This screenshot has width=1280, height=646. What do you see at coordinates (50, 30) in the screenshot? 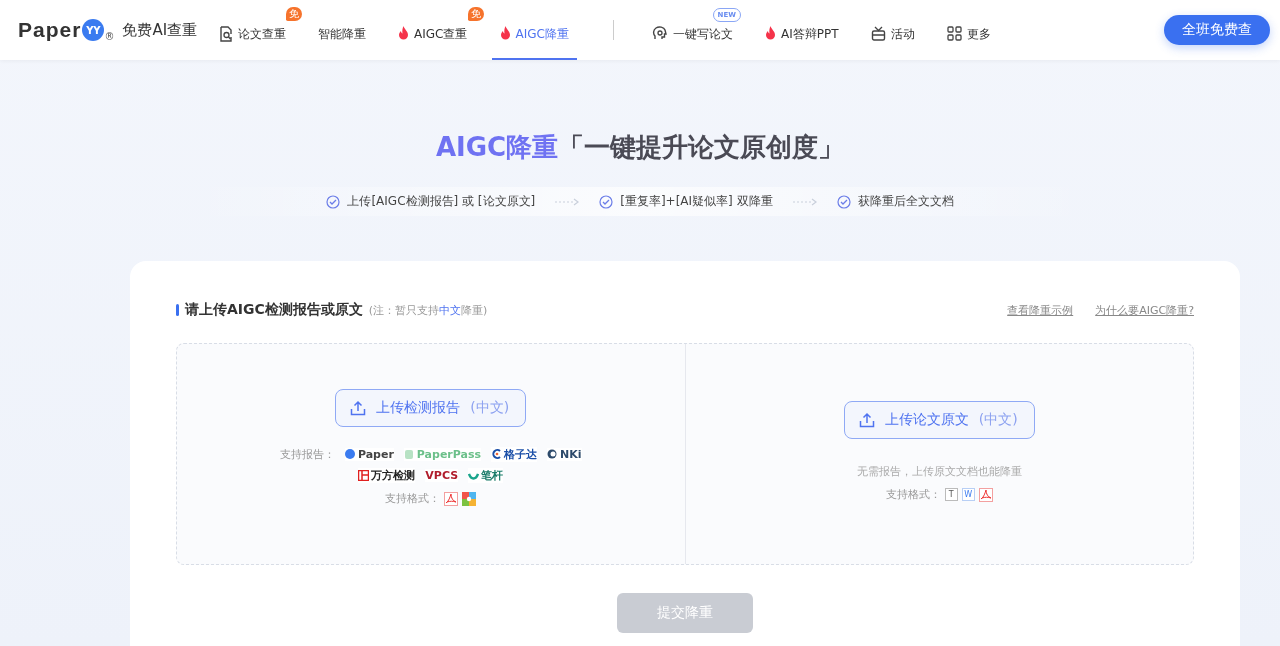
I see `logo-wordmark: Paper` at bounding box center [50, 30].